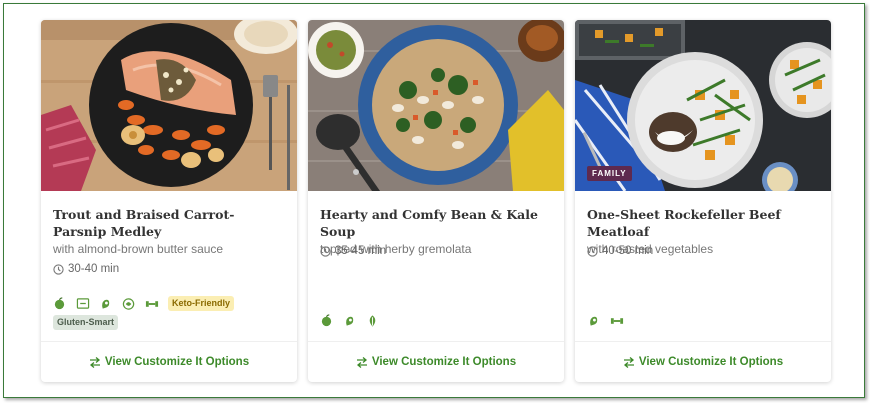  What do you see at coordinates (83, 304) in the screenshot?
I see `calories-icon` at bounding box center [83, 304].